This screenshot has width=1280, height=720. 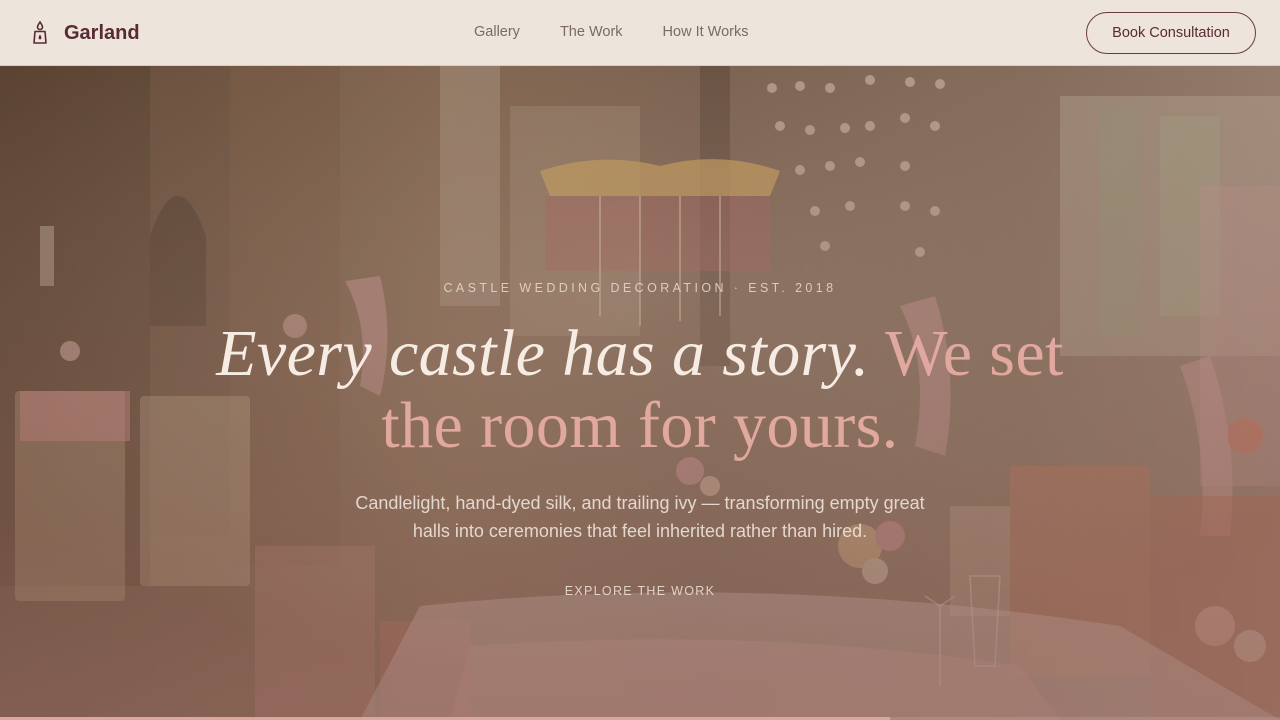 What do you see at coordinates (40, 32) in the screenshot?
I see `candle-lantern-icon` at bounding box center [40, 32].